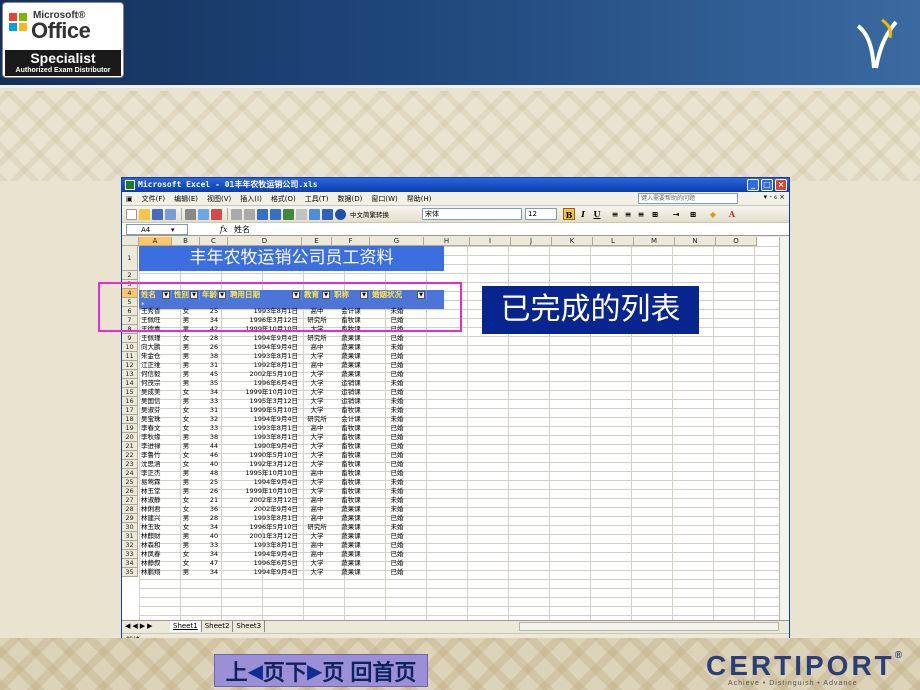  What do you see at coordinates (281, 392) in the screenshot?
I see `table-row: 吴成美女 34 1999年10月10日 大学 运销课 已婚` at bounding box center [281, 392].